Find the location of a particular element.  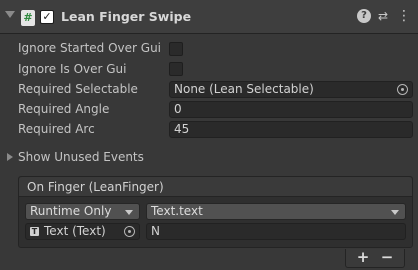

runtime-mode-value: Runtime Only is located at coordinates (71, 211).